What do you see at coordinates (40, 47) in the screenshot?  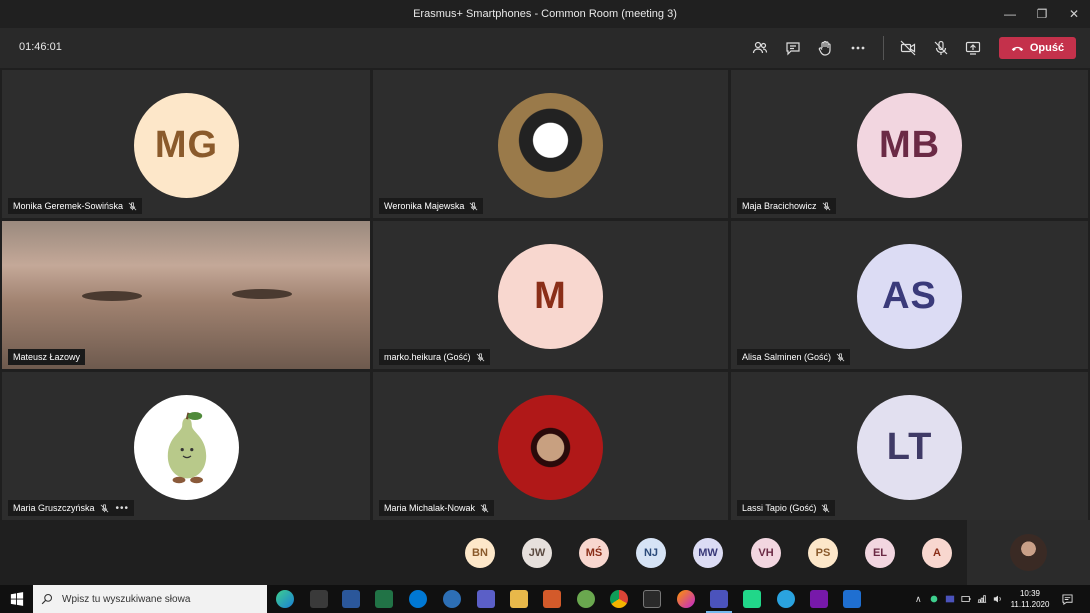 I see `meeting-timer: 01:46:01` at bounding box center [40, 47].